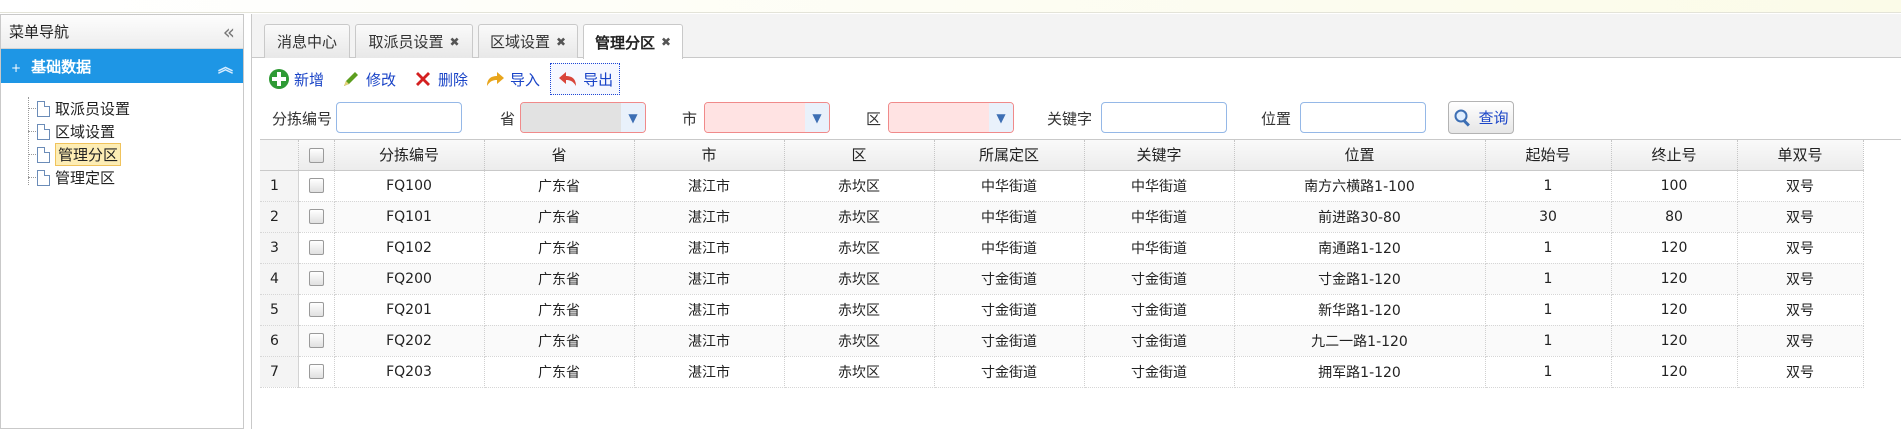  I want to click on table-cell: 中华街道, so click(1159, 248).